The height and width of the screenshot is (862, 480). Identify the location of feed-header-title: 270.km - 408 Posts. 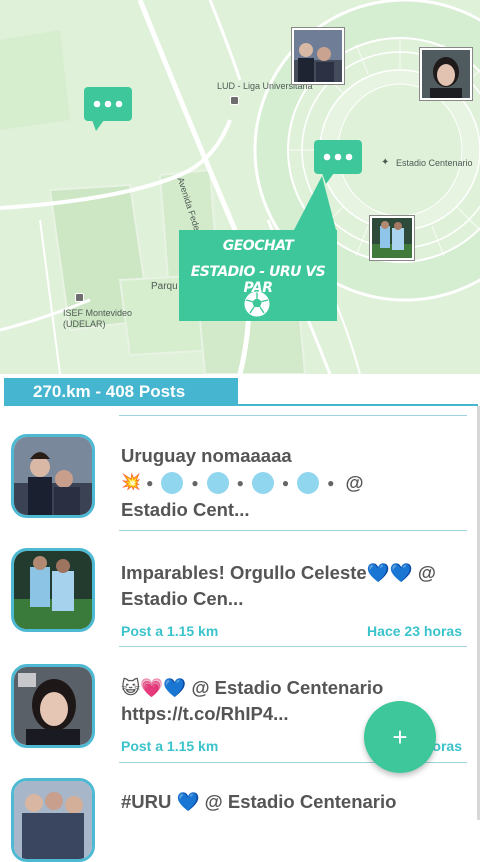
(109, 391).